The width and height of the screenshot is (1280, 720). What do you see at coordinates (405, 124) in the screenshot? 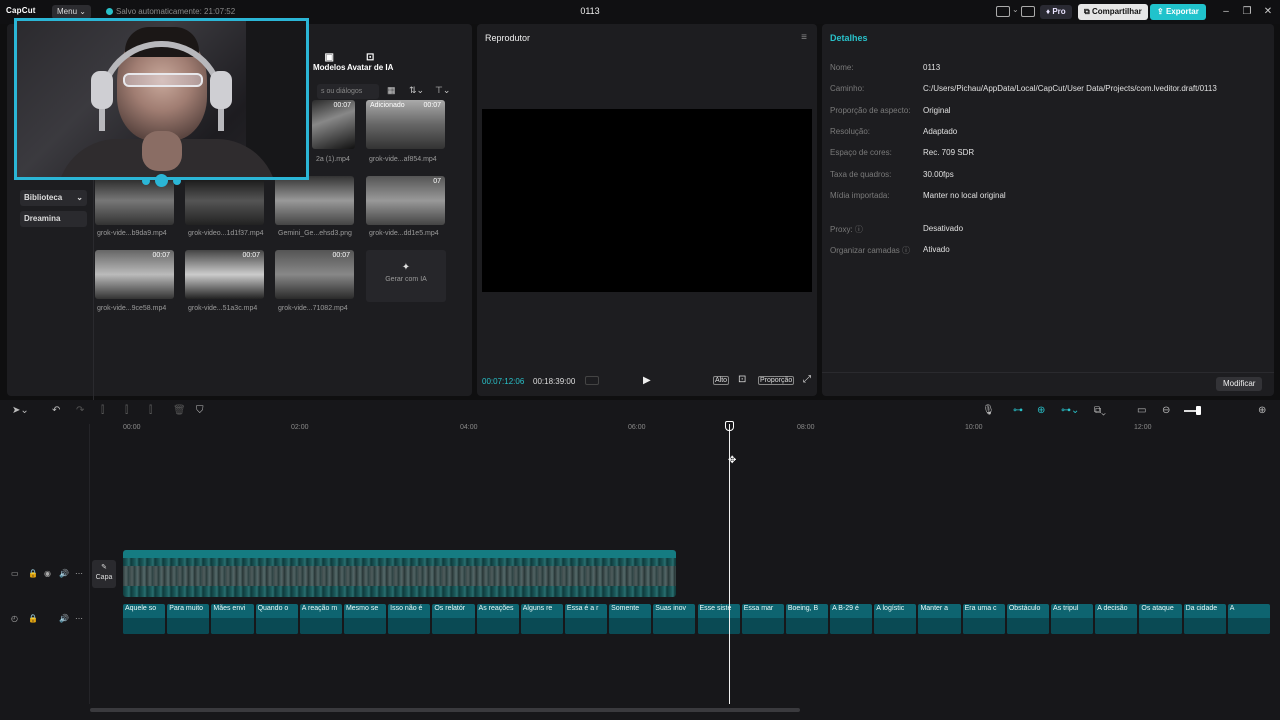
I see `media-thumb: Adicionado 00:07` at bounding box center [405, 124].